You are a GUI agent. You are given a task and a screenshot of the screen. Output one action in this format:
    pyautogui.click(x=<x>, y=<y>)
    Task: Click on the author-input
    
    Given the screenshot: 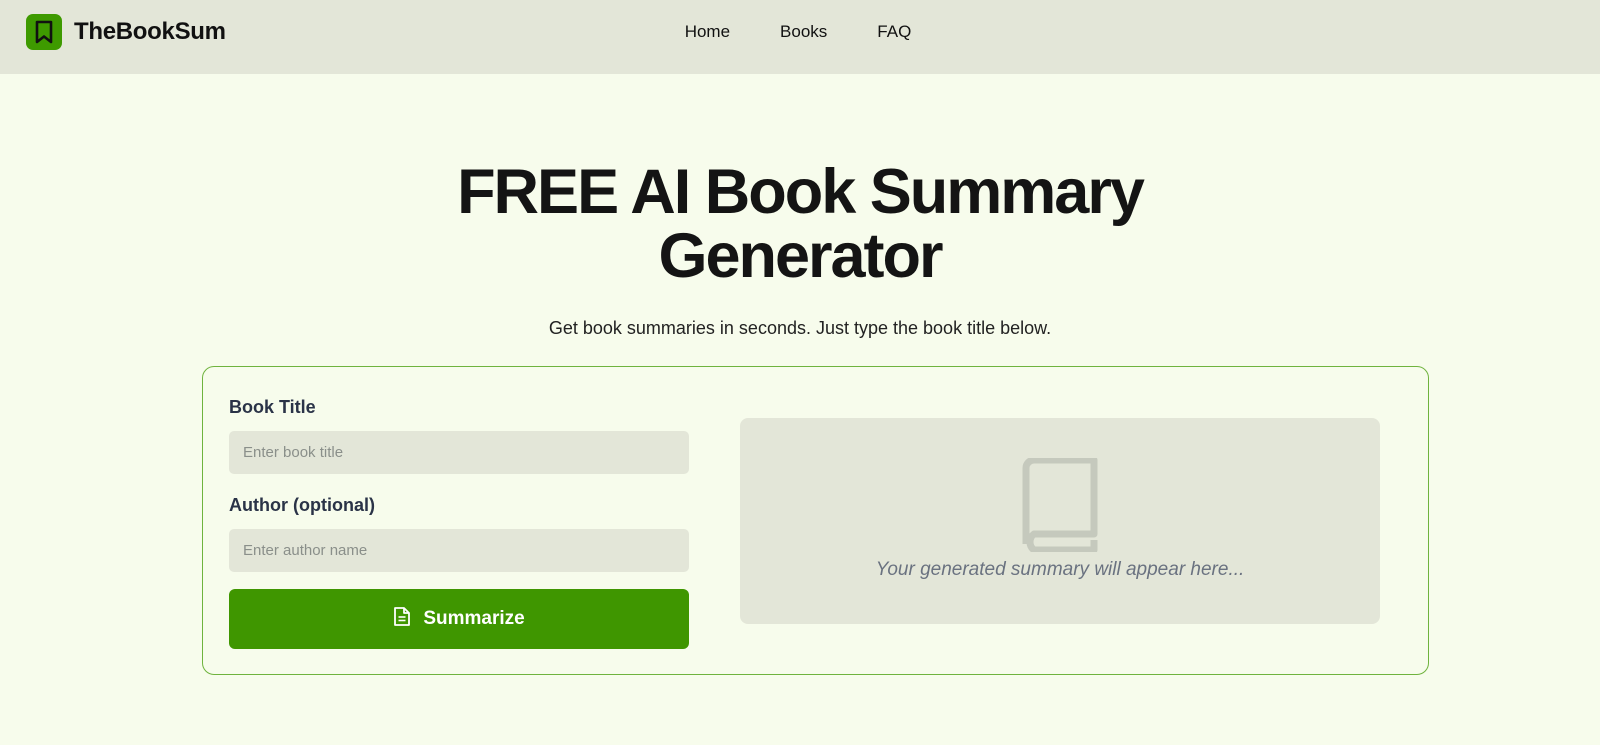 What is the action you would take?
    pyautogui.click(x=459, y=550)
    